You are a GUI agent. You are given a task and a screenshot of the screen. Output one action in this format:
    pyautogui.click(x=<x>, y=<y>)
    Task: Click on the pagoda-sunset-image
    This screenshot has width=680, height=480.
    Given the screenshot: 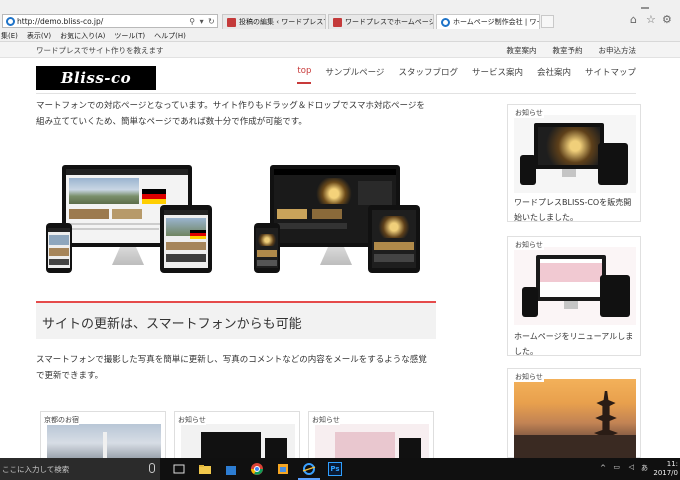 What is the action you would take?
    pyautogui.click(x=575, y=419)
    